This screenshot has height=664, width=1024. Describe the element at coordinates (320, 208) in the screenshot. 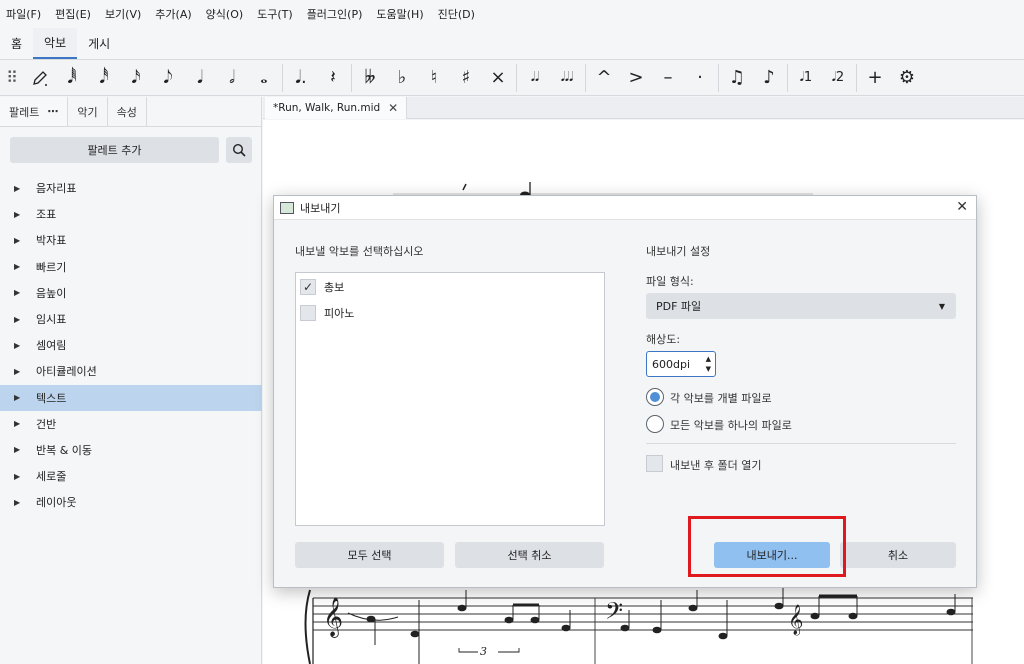

I see `dialog-title: 내보내기` at that location.